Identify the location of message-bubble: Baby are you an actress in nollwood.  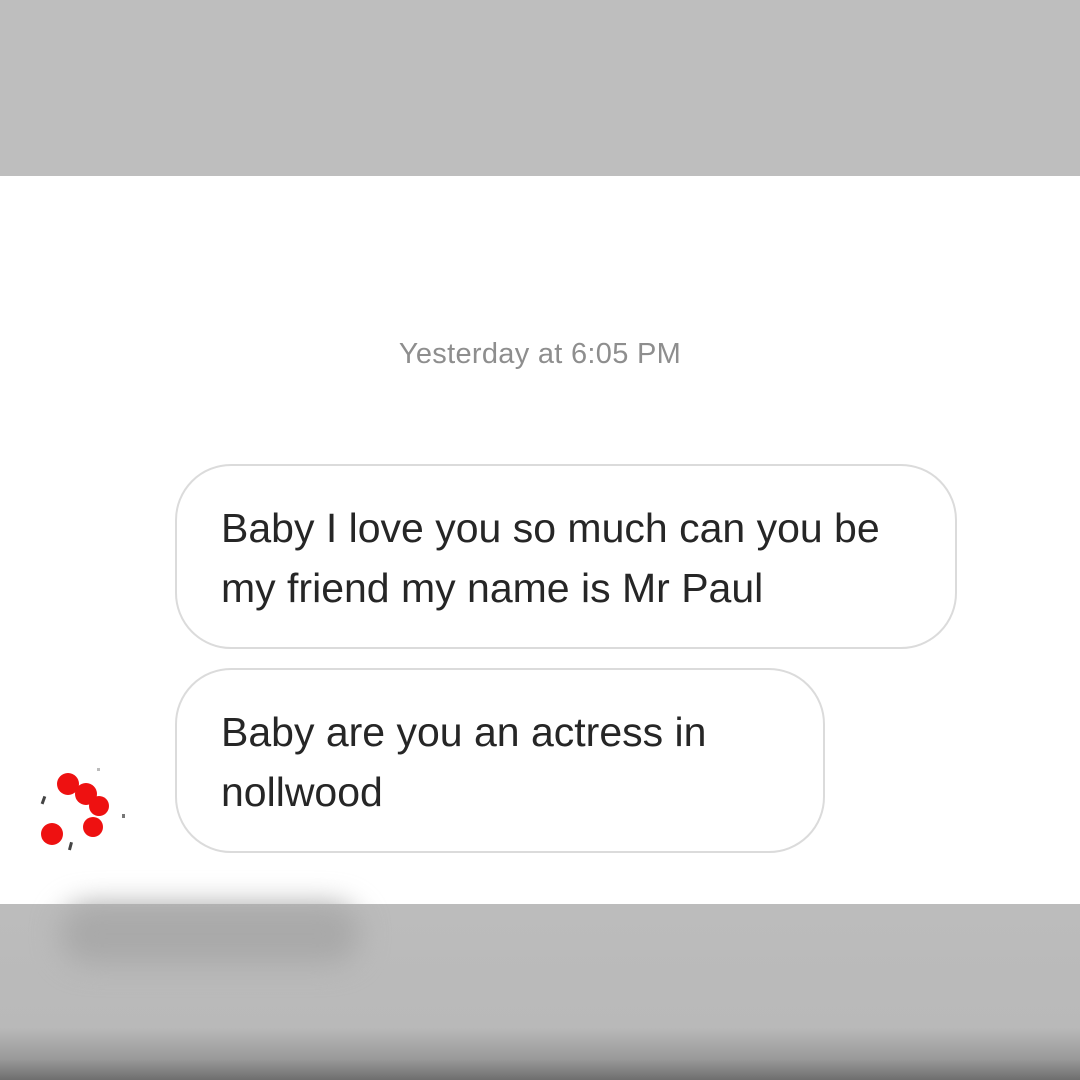
(500, 760).